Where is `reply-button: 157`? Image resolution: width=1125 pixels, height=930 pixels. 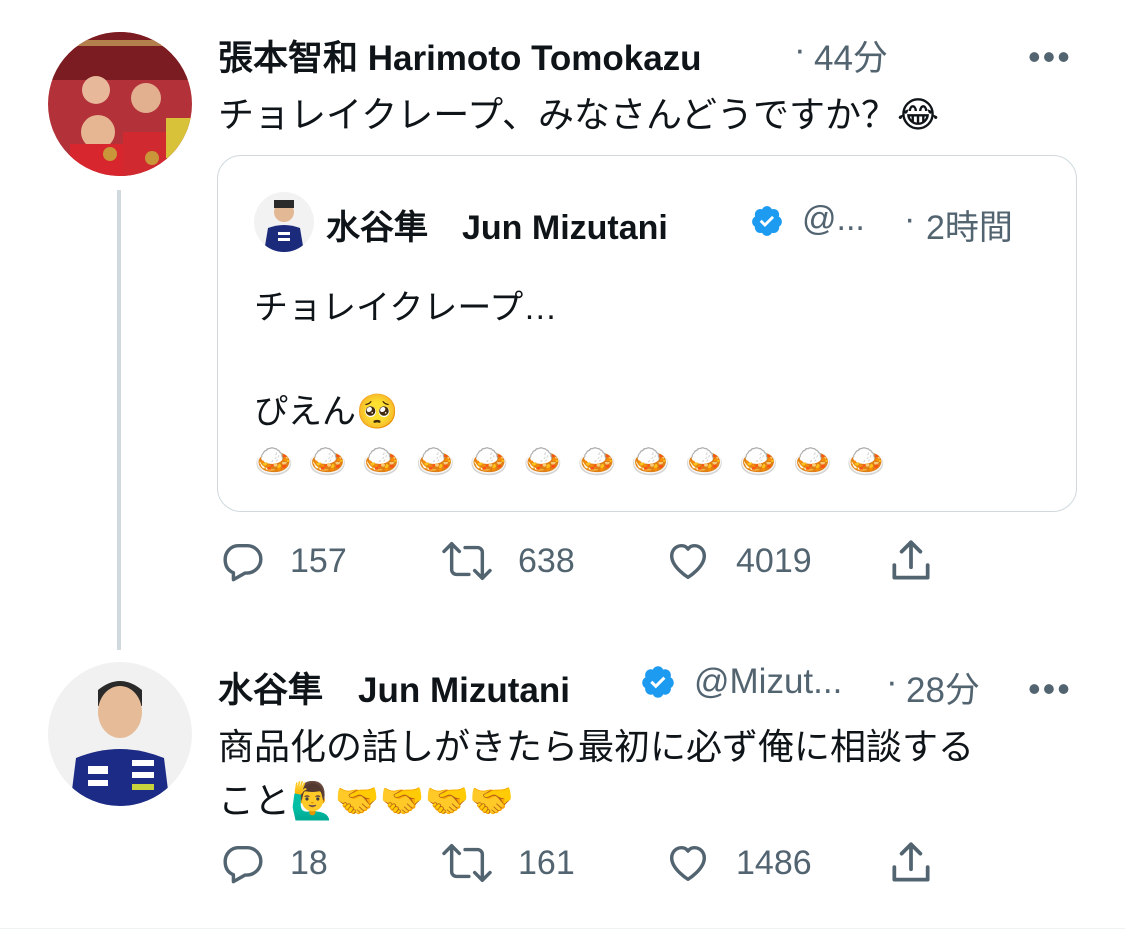 reply-button: 157 is located at coordinates (283, 561).